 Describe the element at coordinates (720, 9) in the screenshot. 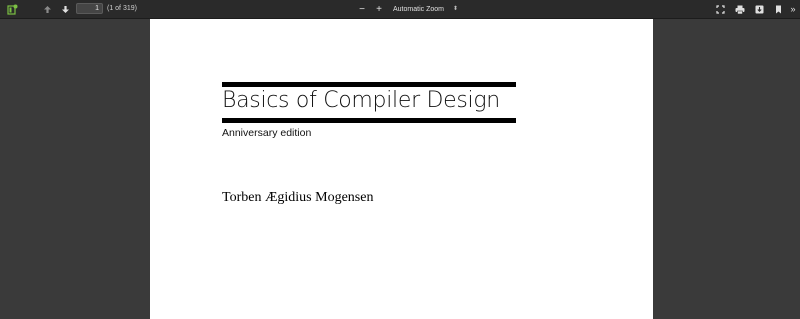

I see `presentation-mode-icon` at that location.